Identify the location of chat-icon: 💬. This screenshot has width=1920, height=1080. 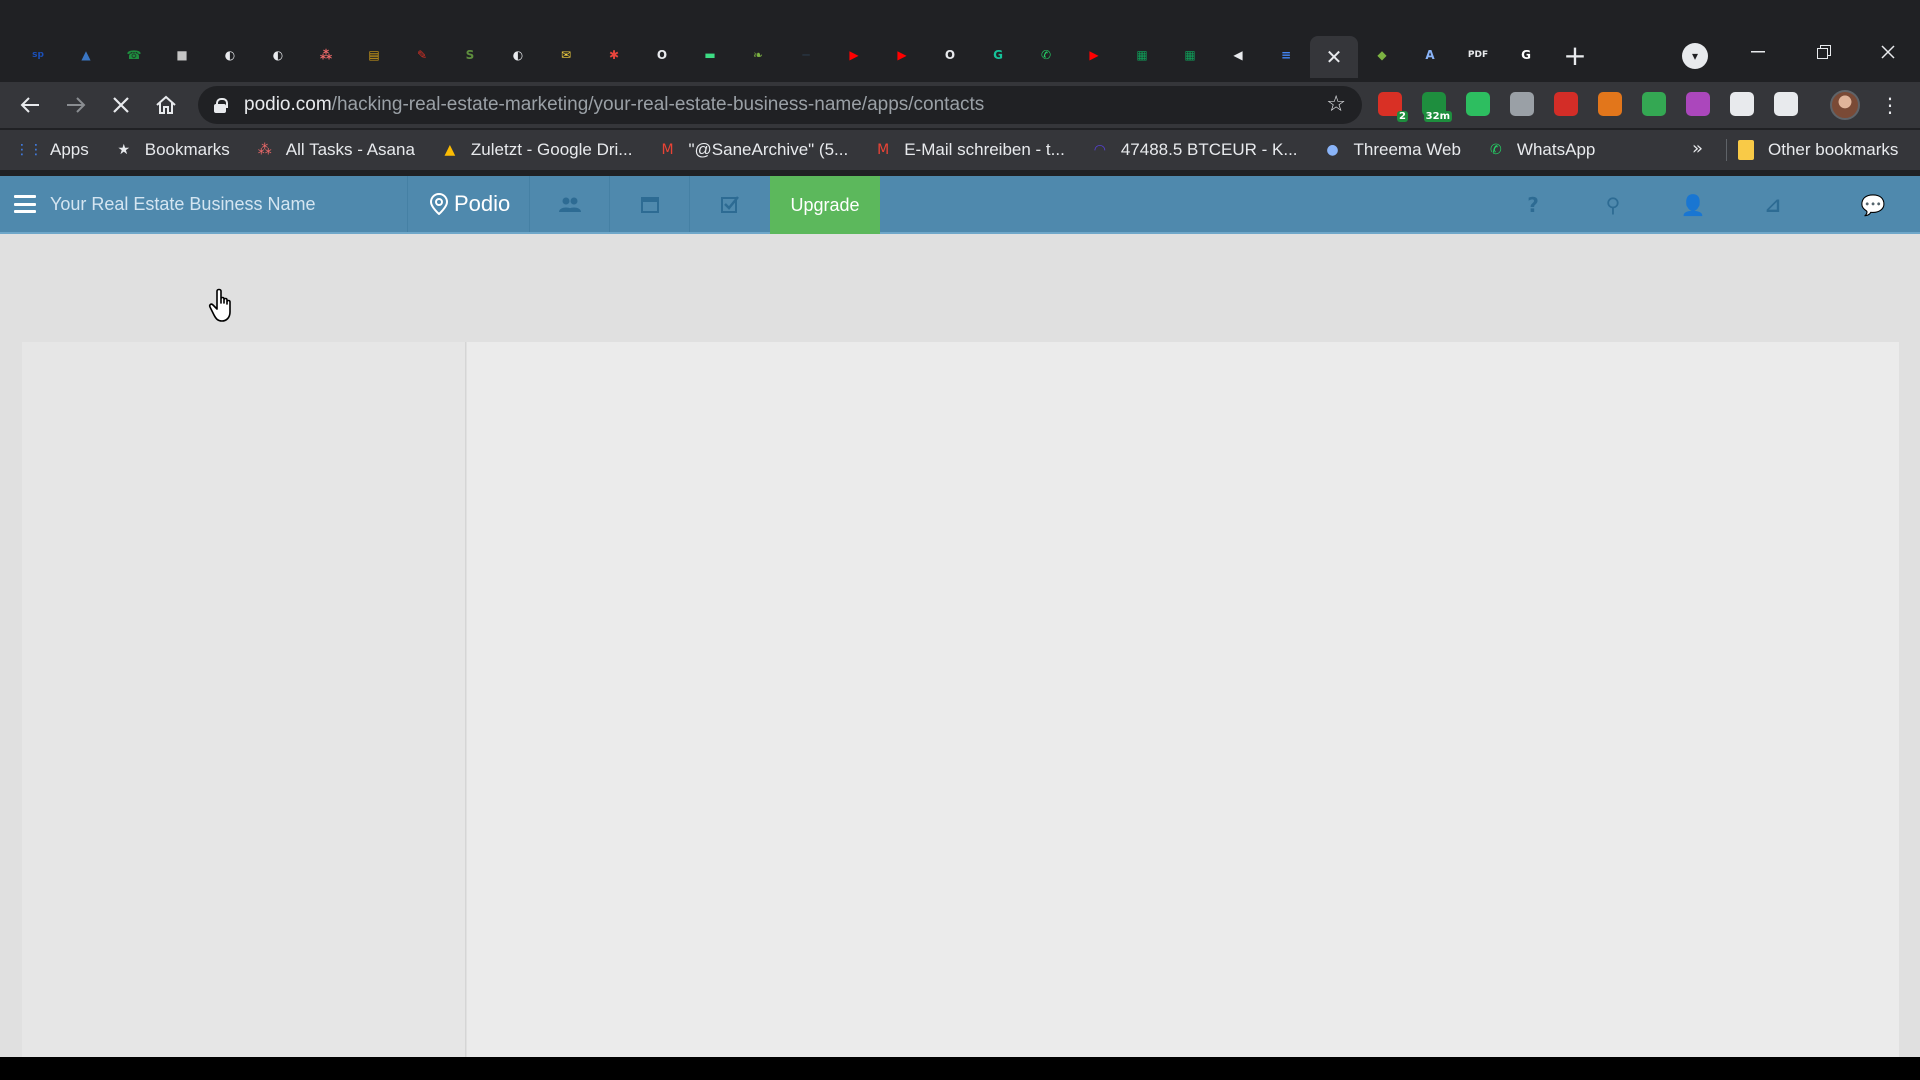
(1873, 205).